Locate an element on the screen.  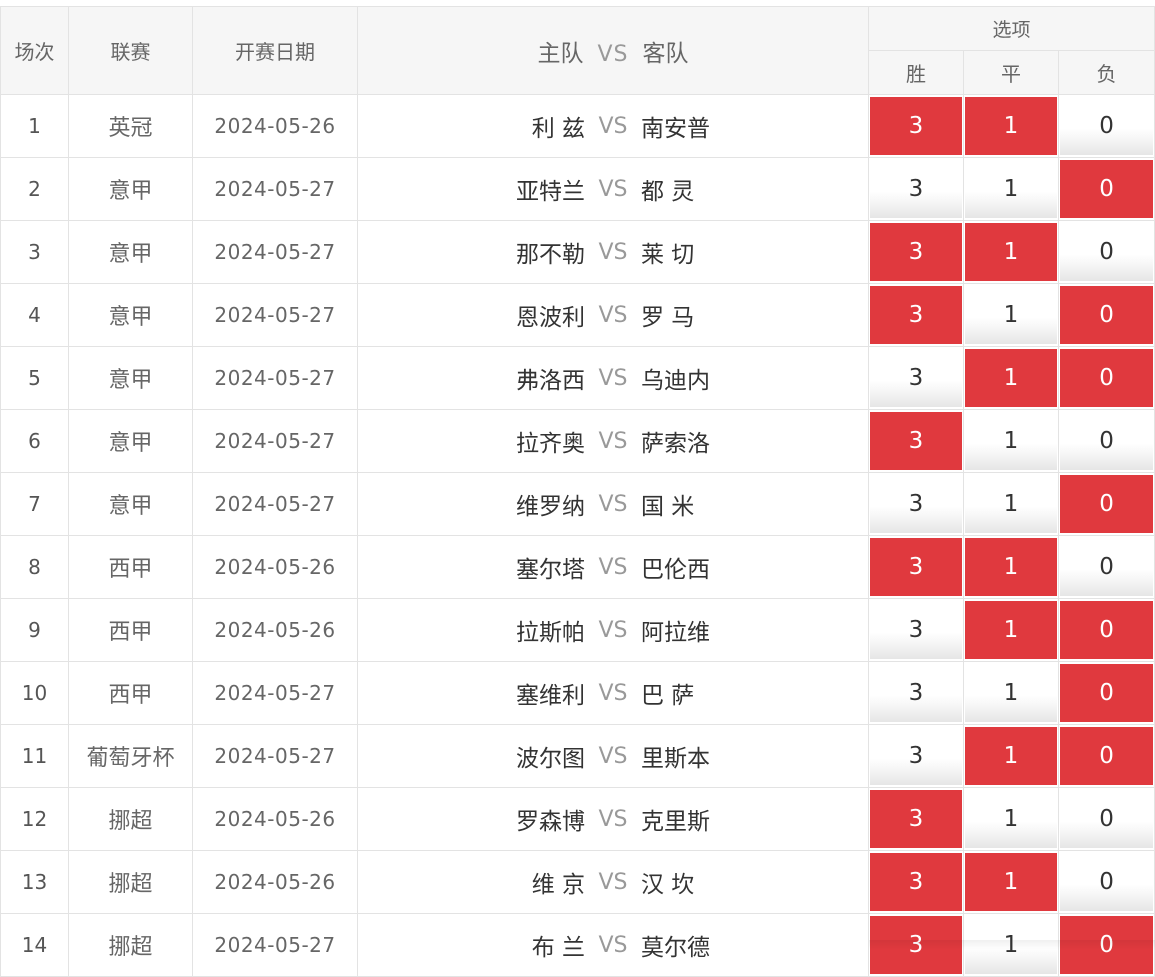
row-index: 14 is located at coordinates (34, 945).